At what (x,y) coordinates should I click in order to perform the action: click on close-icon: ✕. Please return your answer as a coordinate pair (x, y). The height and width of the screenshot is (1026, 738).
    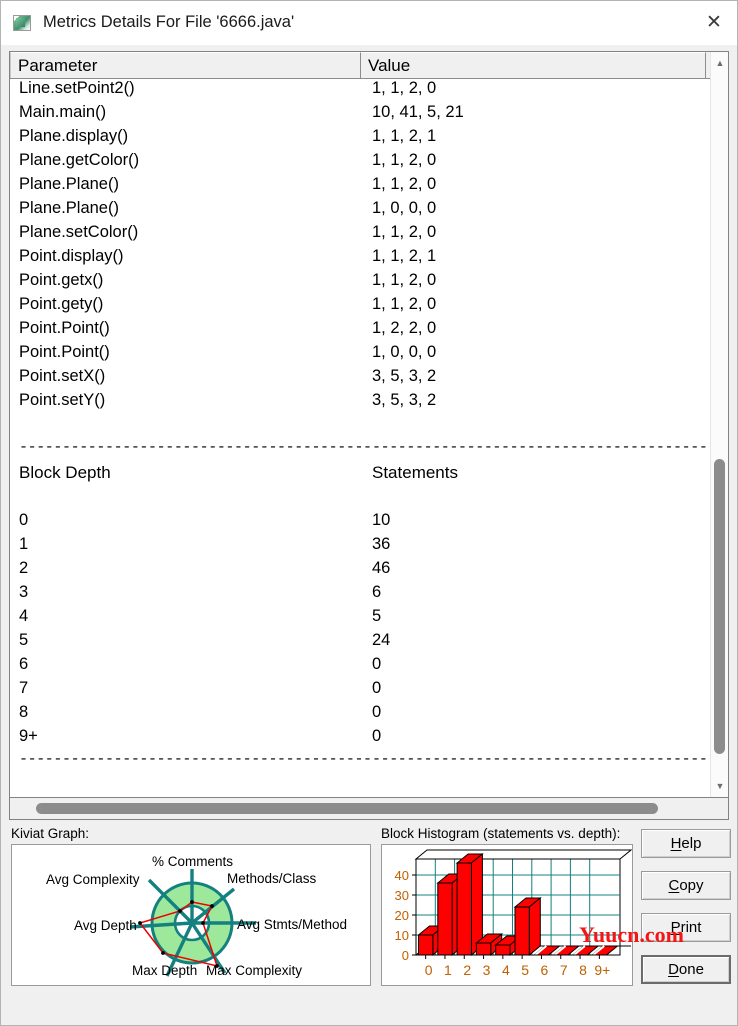
    Looking at the image, I should click on (714, 22).